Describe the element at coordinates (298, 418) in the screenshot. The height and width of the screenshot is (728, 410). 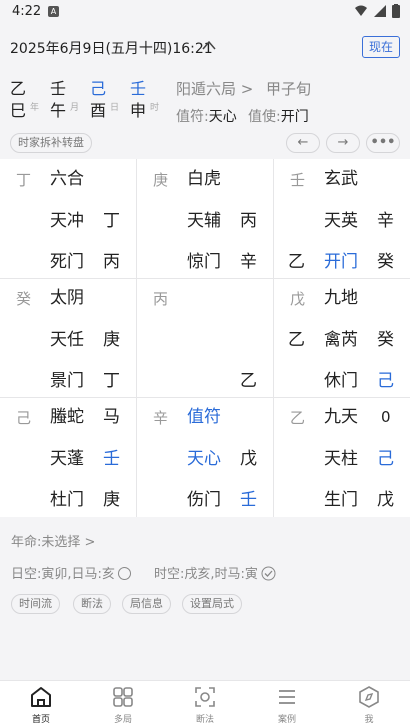
I see `palace-stem: 乙` at that location.